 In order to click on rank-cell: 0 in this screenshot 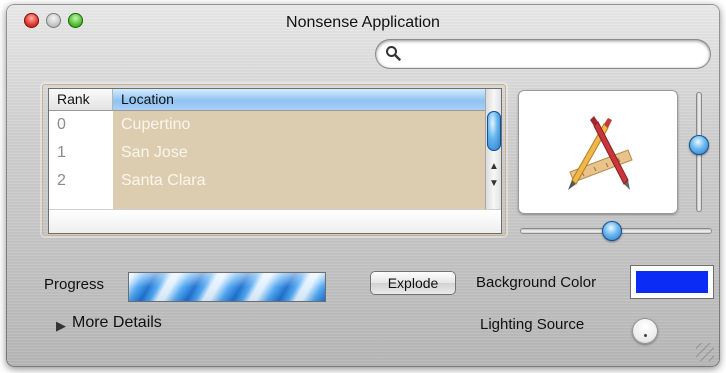, I will do `click(81, 125)`.